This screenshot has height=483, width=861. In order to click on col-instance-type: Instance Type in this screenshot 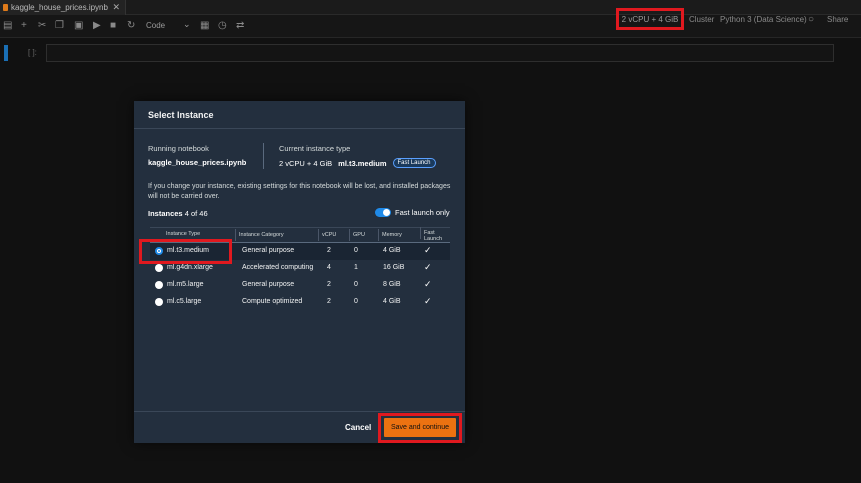, I will do `click(183, 234)`.